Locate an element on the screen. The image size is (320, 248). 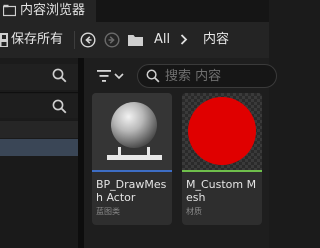
toolbar: 保存所有 All 内容 is located at coordinates (134, 40).